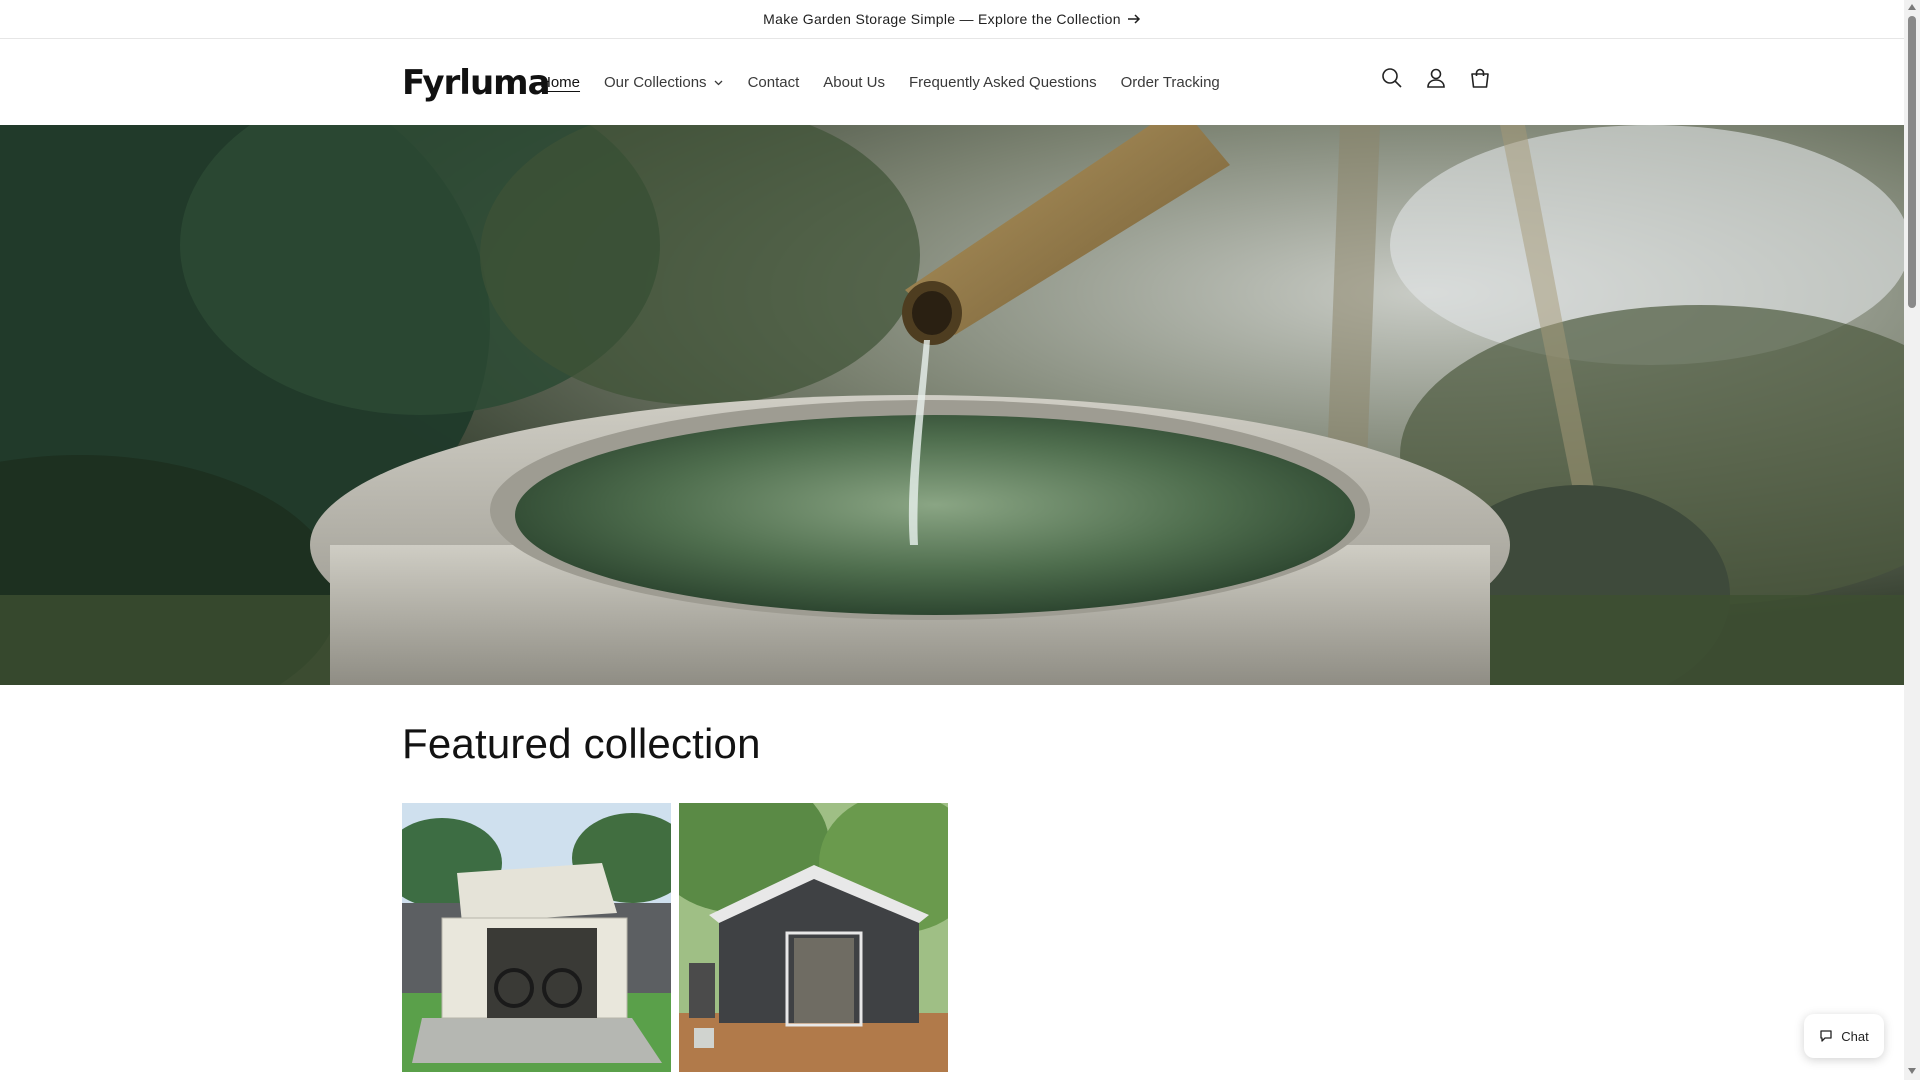 Image resolution: width=1920 pixels, height=1080 pixels. I want to click on nav-item-home: Home, so click(560, 82).